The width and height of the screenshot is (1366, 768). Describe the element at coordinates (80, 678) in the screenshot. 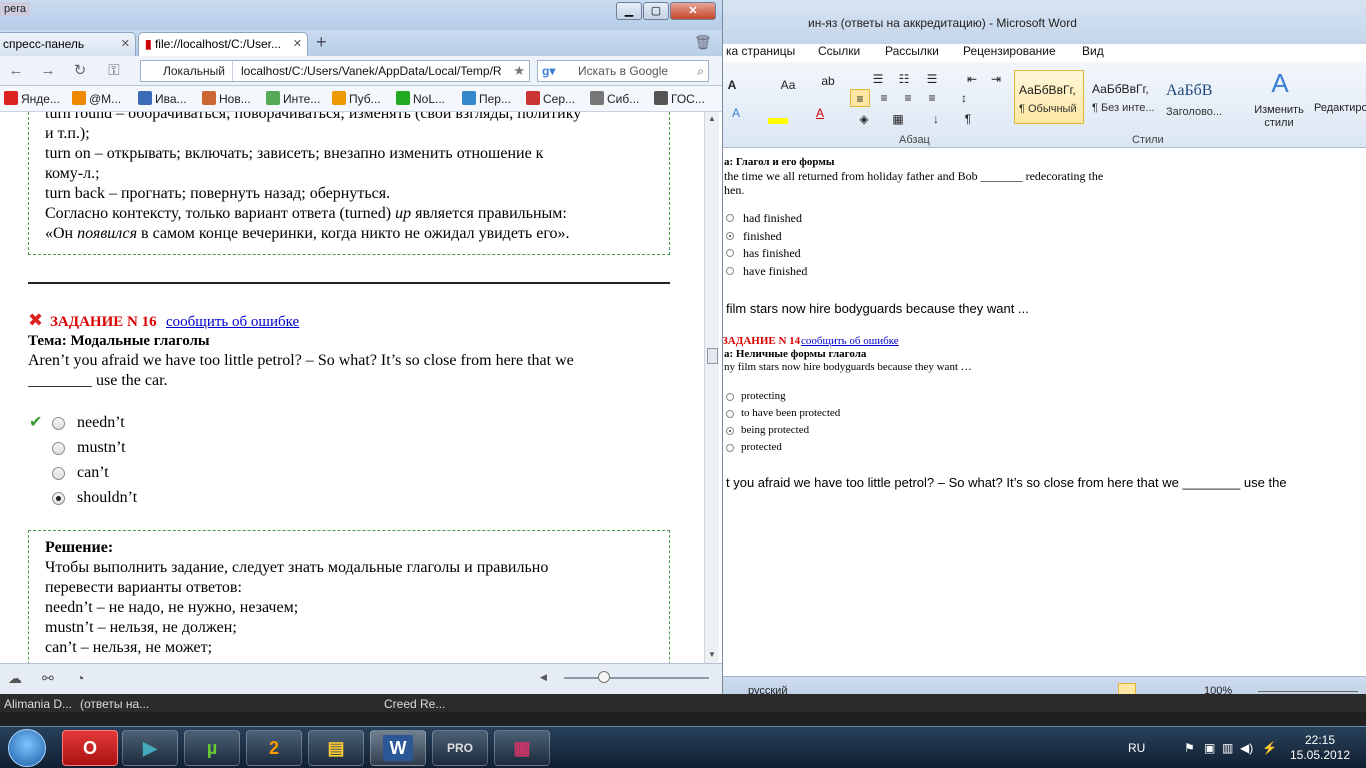

I see `turbo-icon: ◔` at that location.